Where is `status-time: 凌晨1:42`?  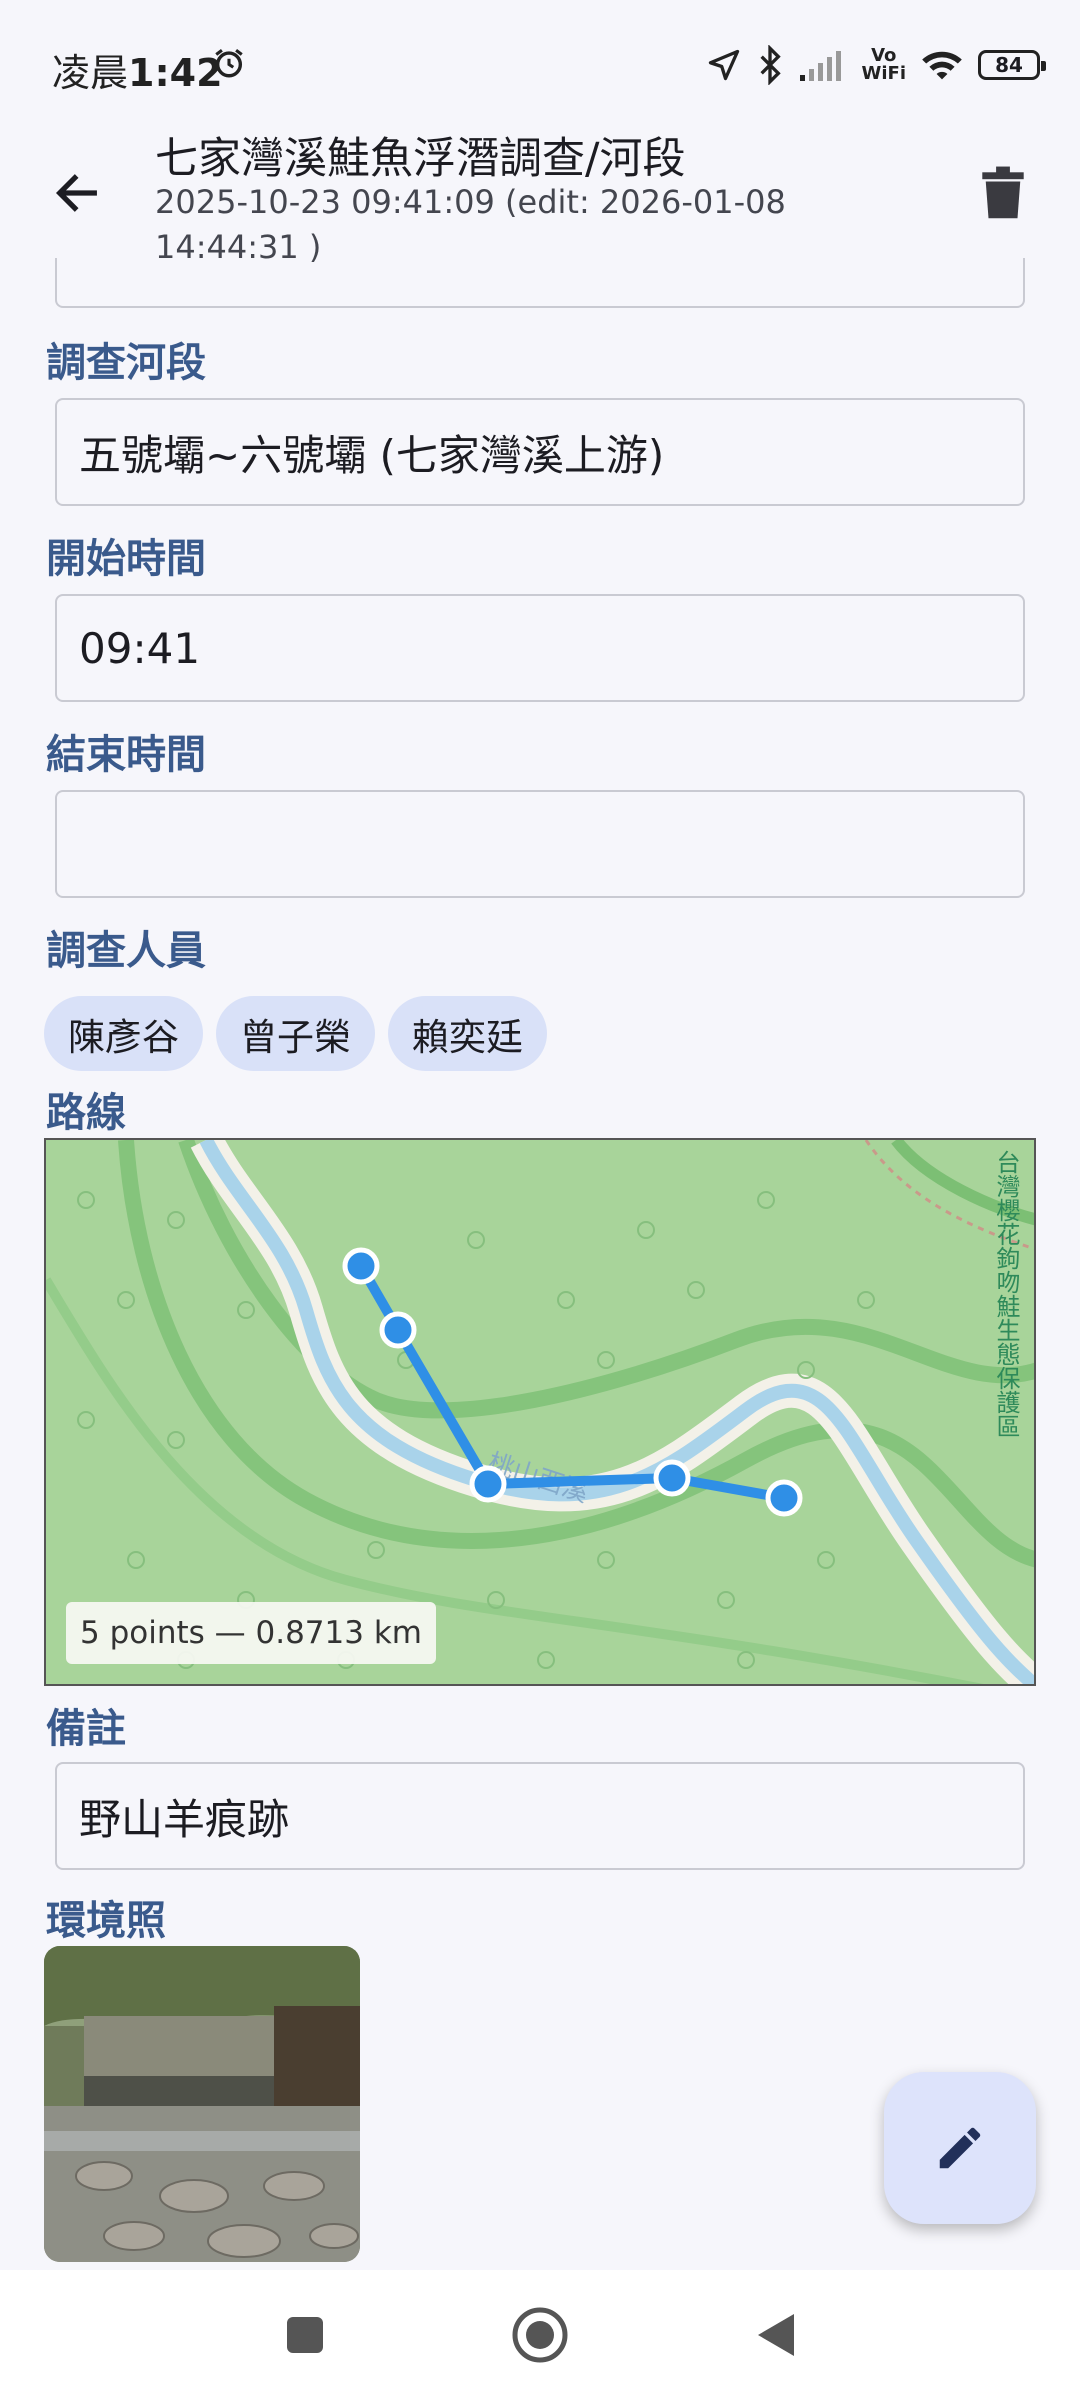 status-time: 凌晨1:42 is located at coordinates (137, 69).